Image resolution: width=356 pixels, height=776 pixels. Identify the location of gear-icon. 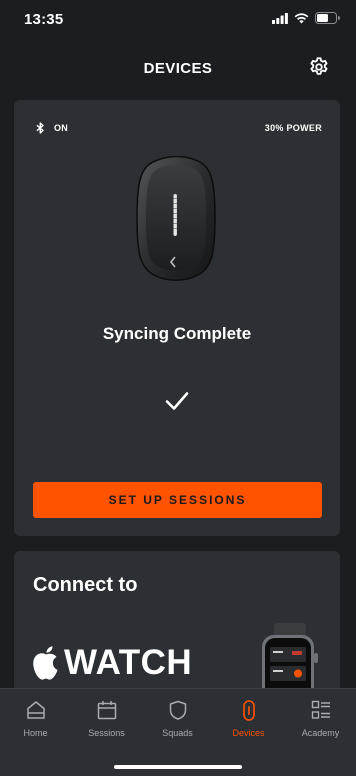
(319, 66).